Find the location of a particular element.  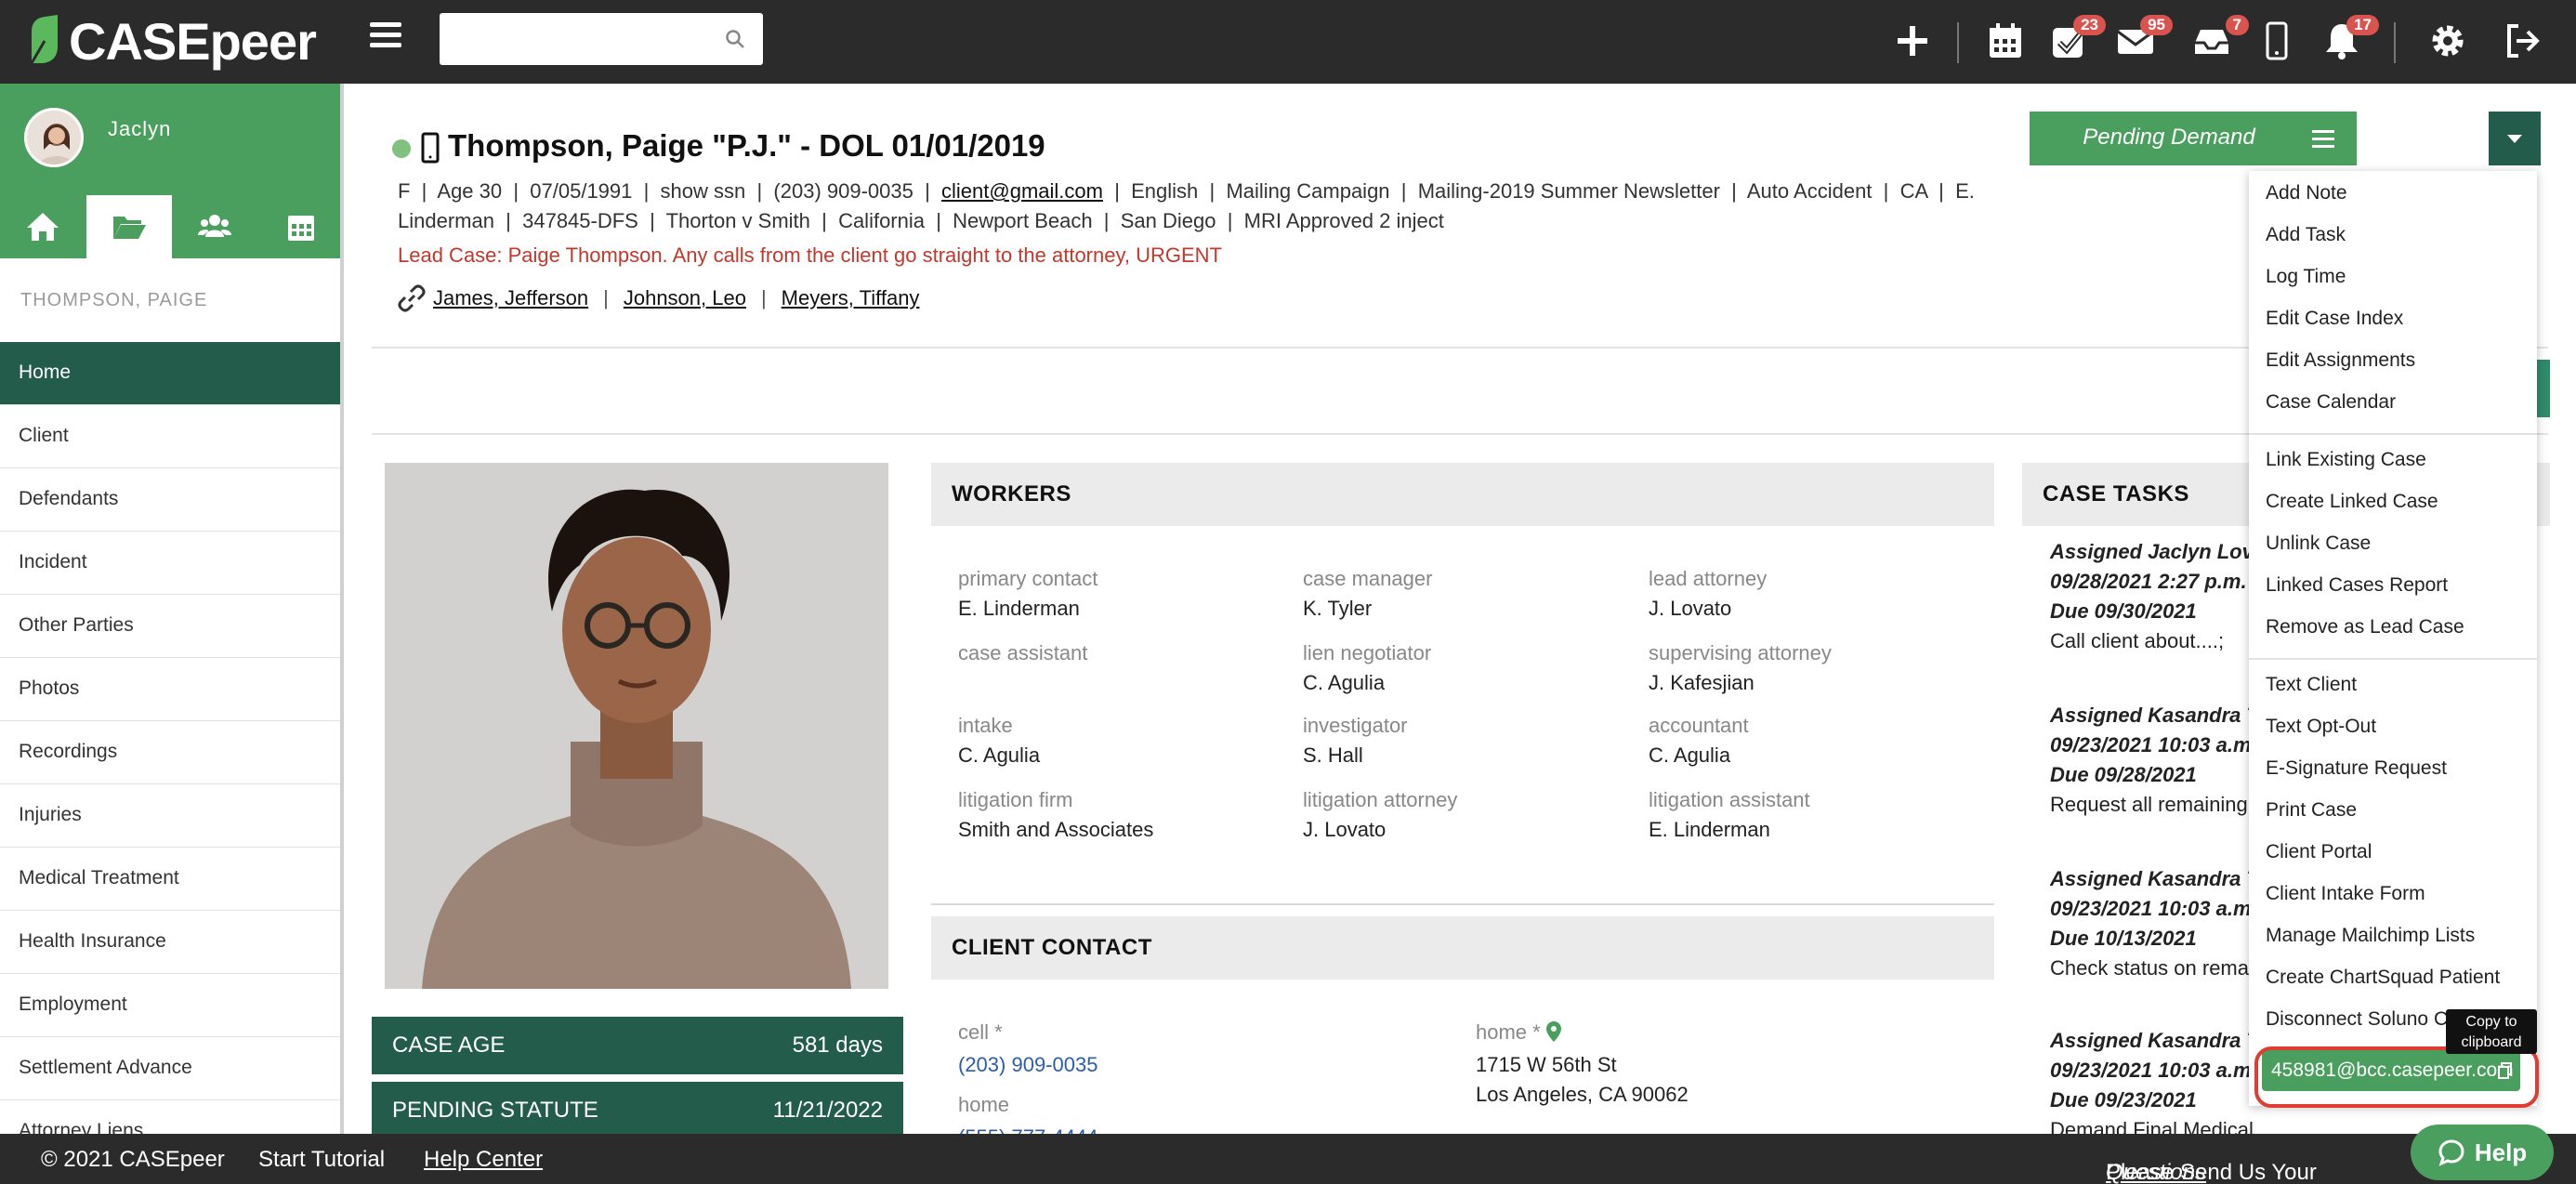

task-description: Call client about....; is located at coordinates (2137, 640).